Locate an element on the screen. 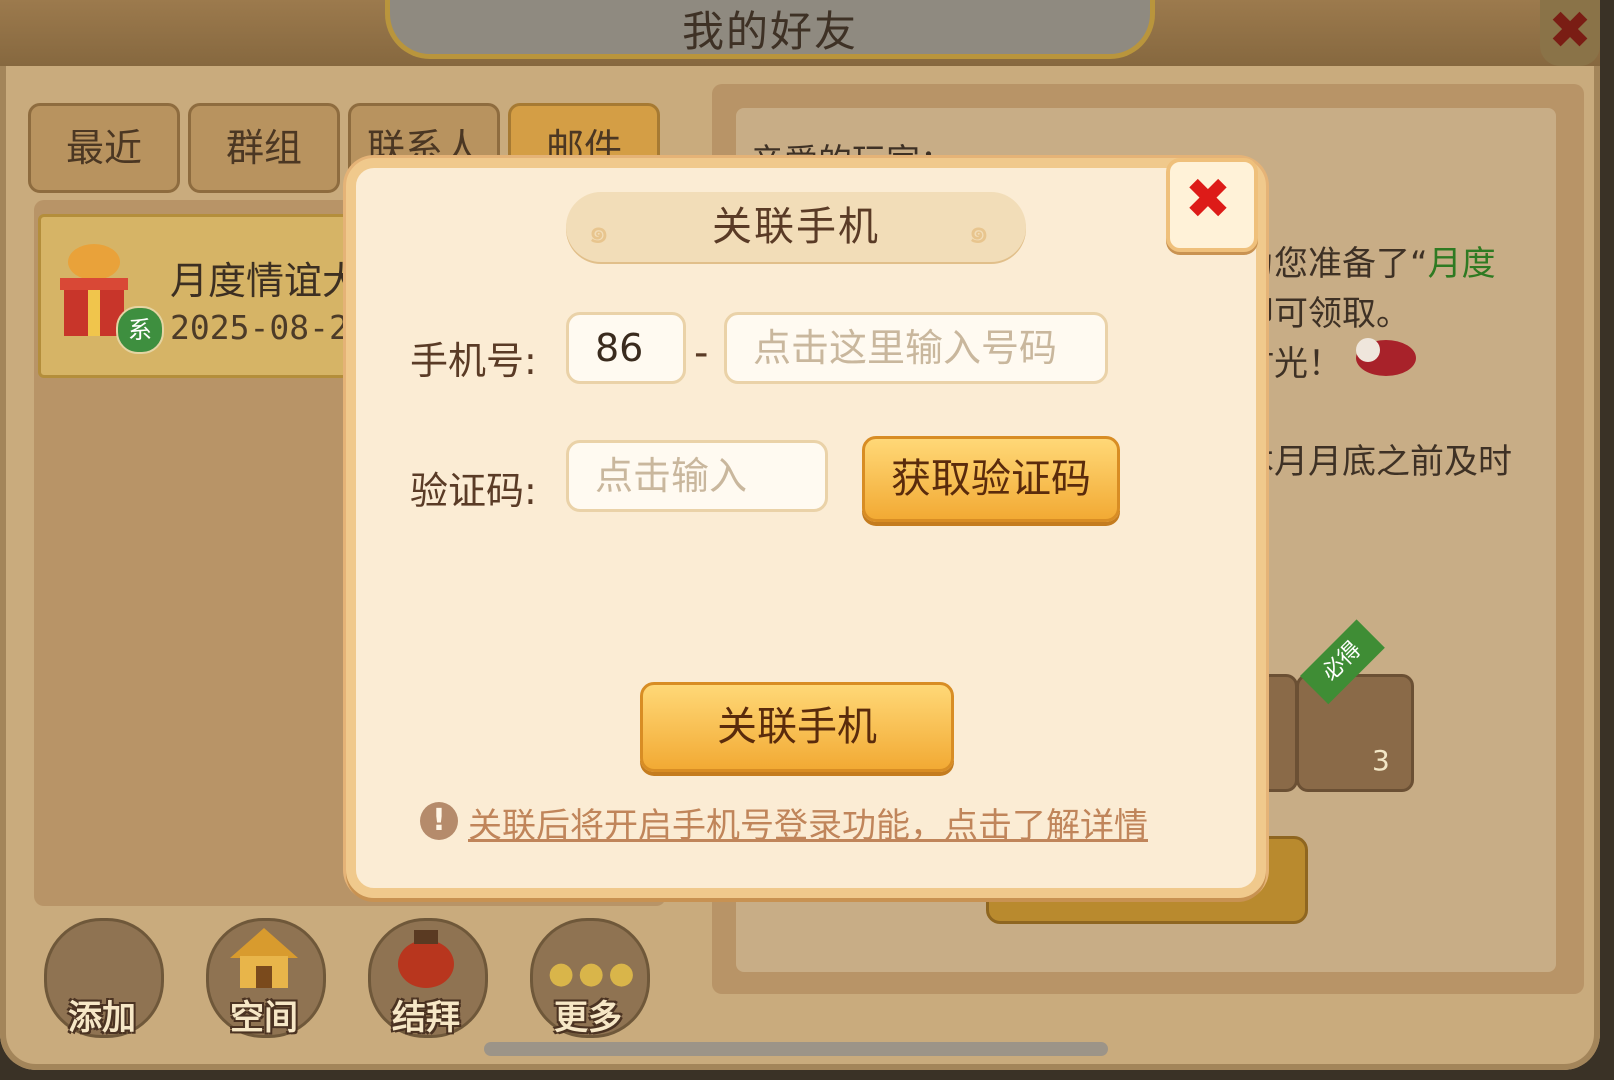 The width and height of the screenshot is (1614, 1080). reward-count: 3 is located at coordinates (1381, 760).